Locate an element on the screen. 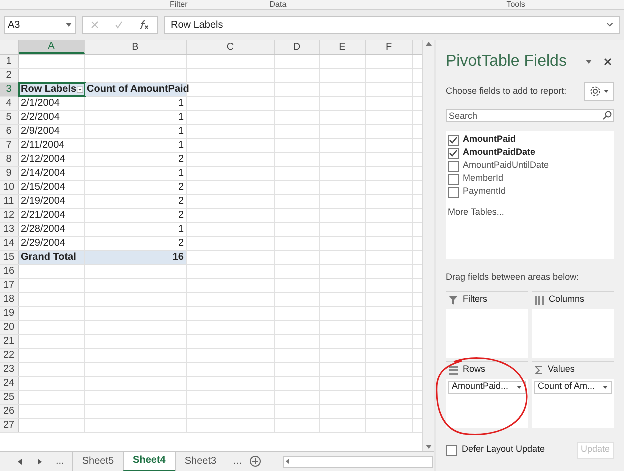 The width and height of the screenshot is (624, 471). area-label: Filters is located at coordinates (475, 299).